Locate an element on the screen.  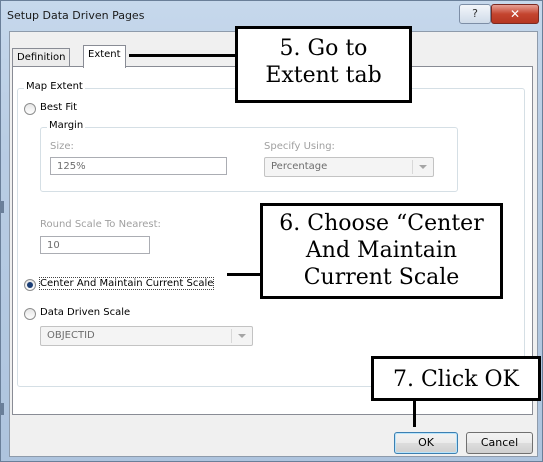
best-fit-radio is located at coordinates (30, 109).